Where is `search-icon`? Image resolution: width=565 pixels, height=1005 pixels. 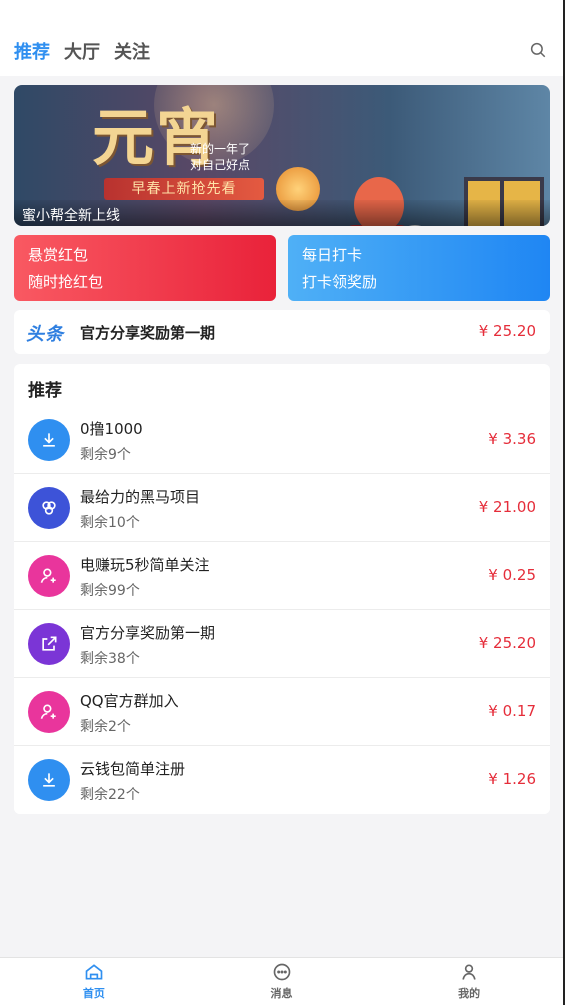
search-icon is located at coordinates (538, 50).